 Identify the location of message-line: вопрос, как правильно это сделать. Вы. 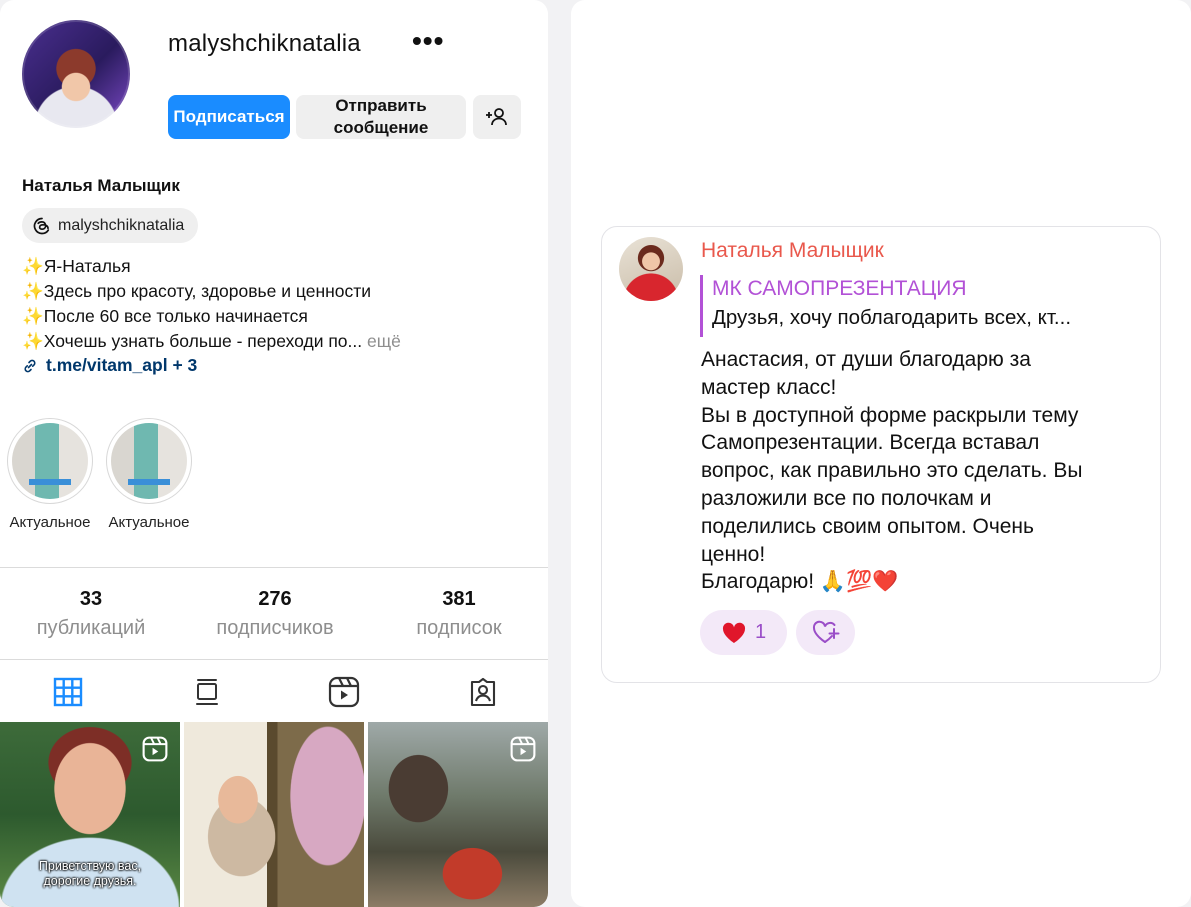
(892, 471).